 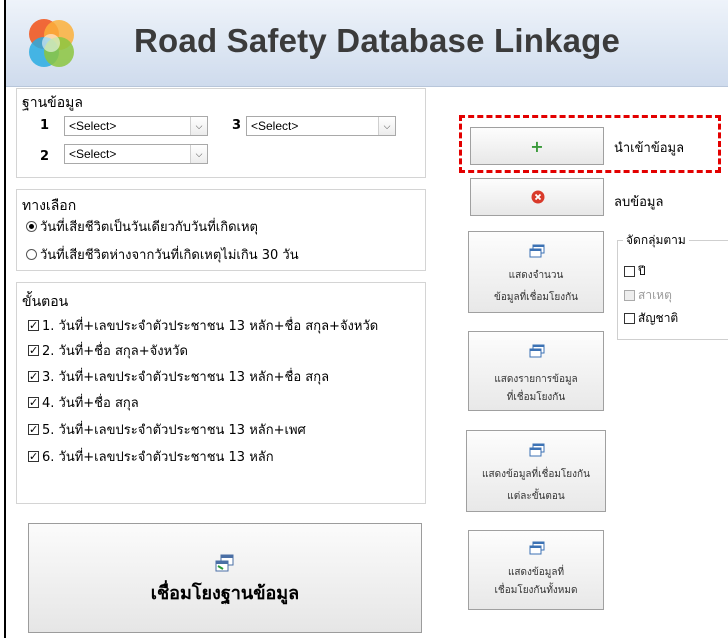 What do you see at coordinates (658, 318) in the screenshot?
I see `group-by-nationality-label: สัญชาติ` at bounding box center [658, 318].